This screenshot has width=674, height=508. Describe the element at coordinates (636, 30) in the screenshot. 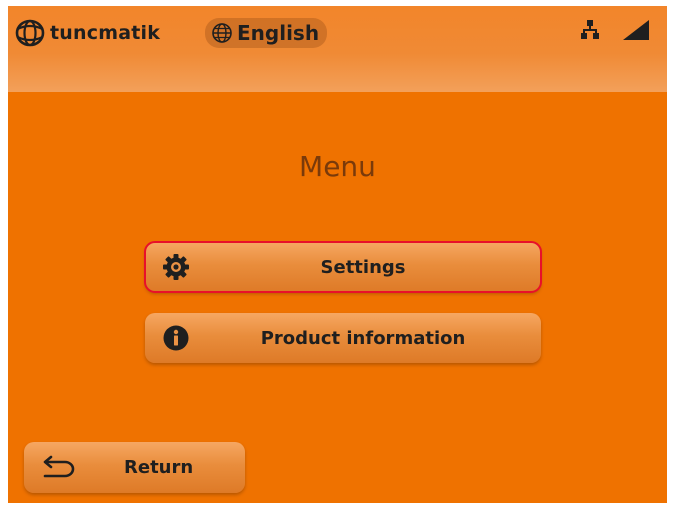

I see `signal-icon` at that location.